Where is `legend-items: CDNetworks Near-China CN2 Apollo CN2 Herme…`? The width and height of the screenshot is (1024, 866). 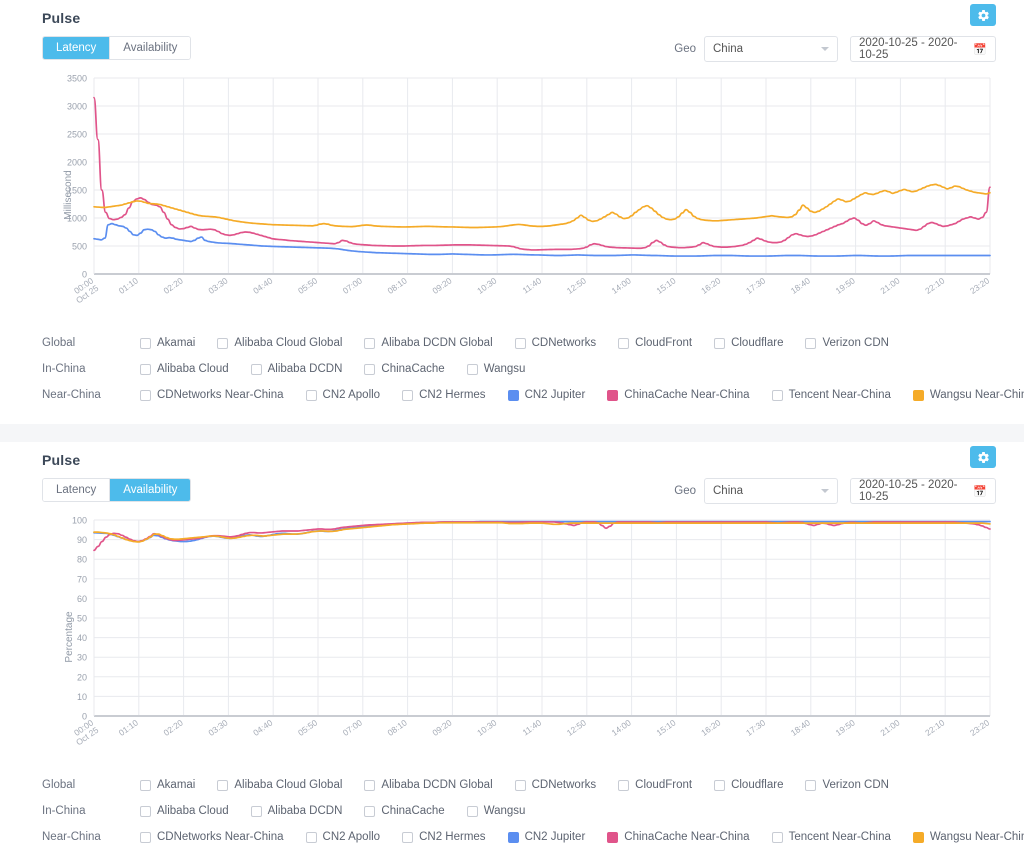
legend-items: CDNetworks Near-China CN2 Apollo CN2 Herme… is located at coordinates (582, 395).